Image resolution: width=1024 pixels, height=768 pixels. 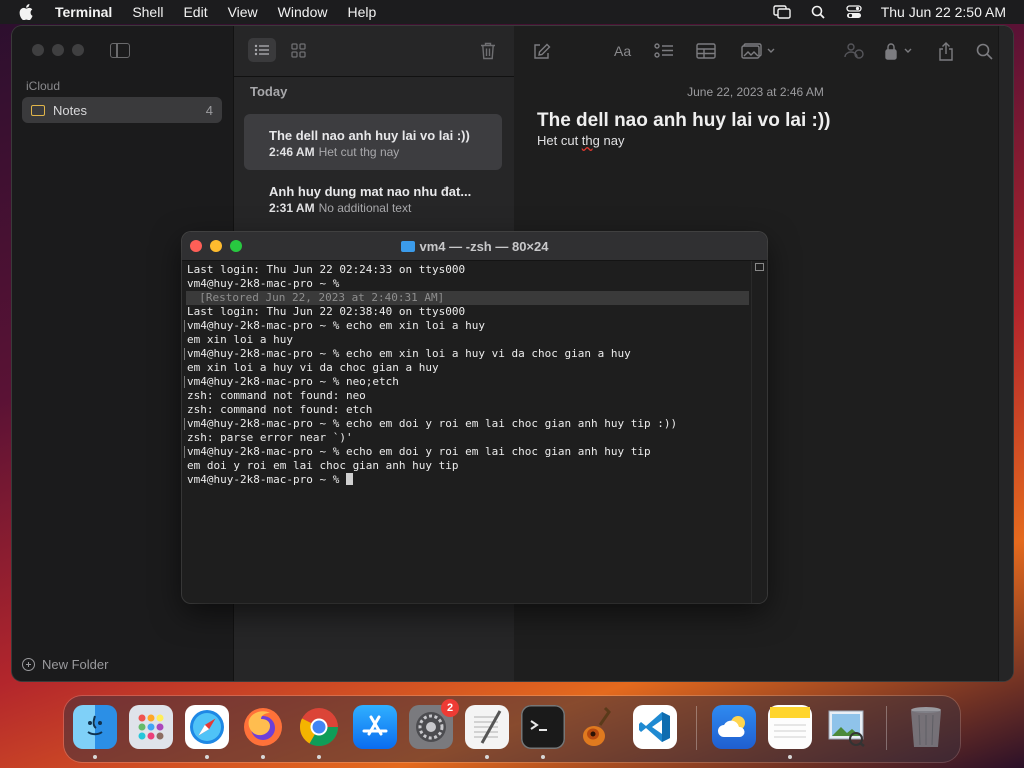 What do you see at coordinates (207, 727) in the screenshot?
I see `safari-icon` at bounding box center [207, 727].